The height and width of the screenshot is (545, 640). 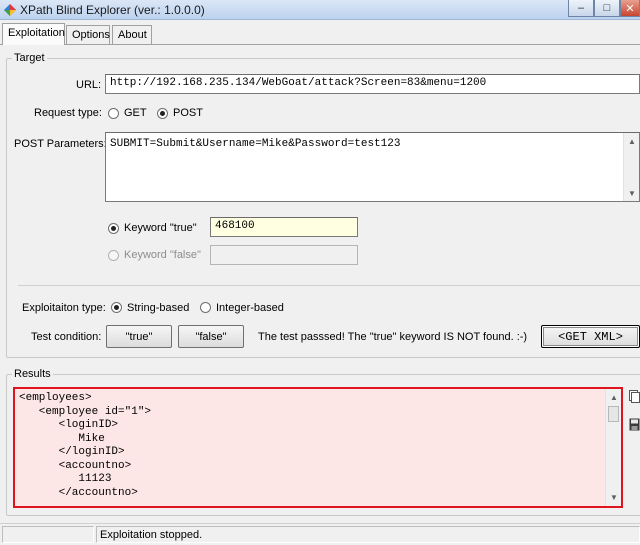 What do you see at coordinates (135, 113) in the screenshot?
I see `request-type-get-label: GET` at bounding box center [135, 113].